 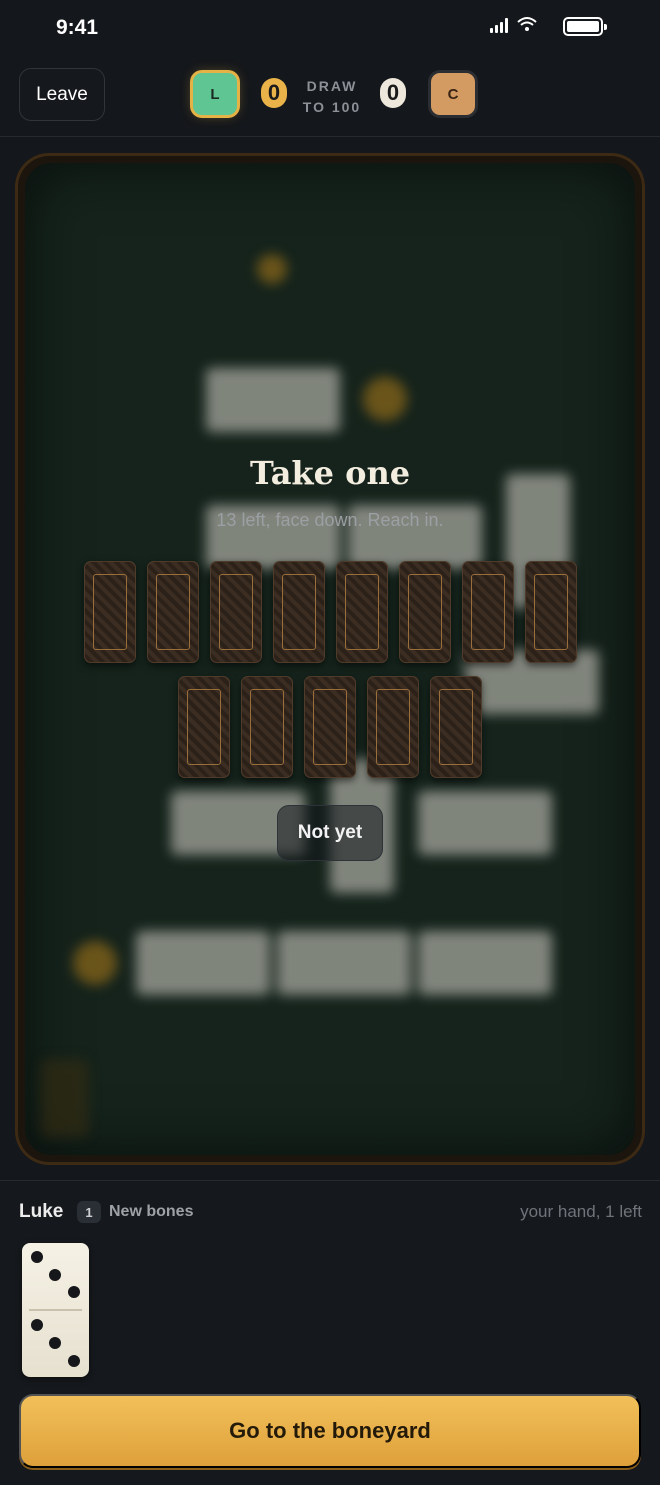 What do you see at coordinates (332, 86) in the screenshot?
I see `target-line-1: DRAW` at bounding box center [332, 86].